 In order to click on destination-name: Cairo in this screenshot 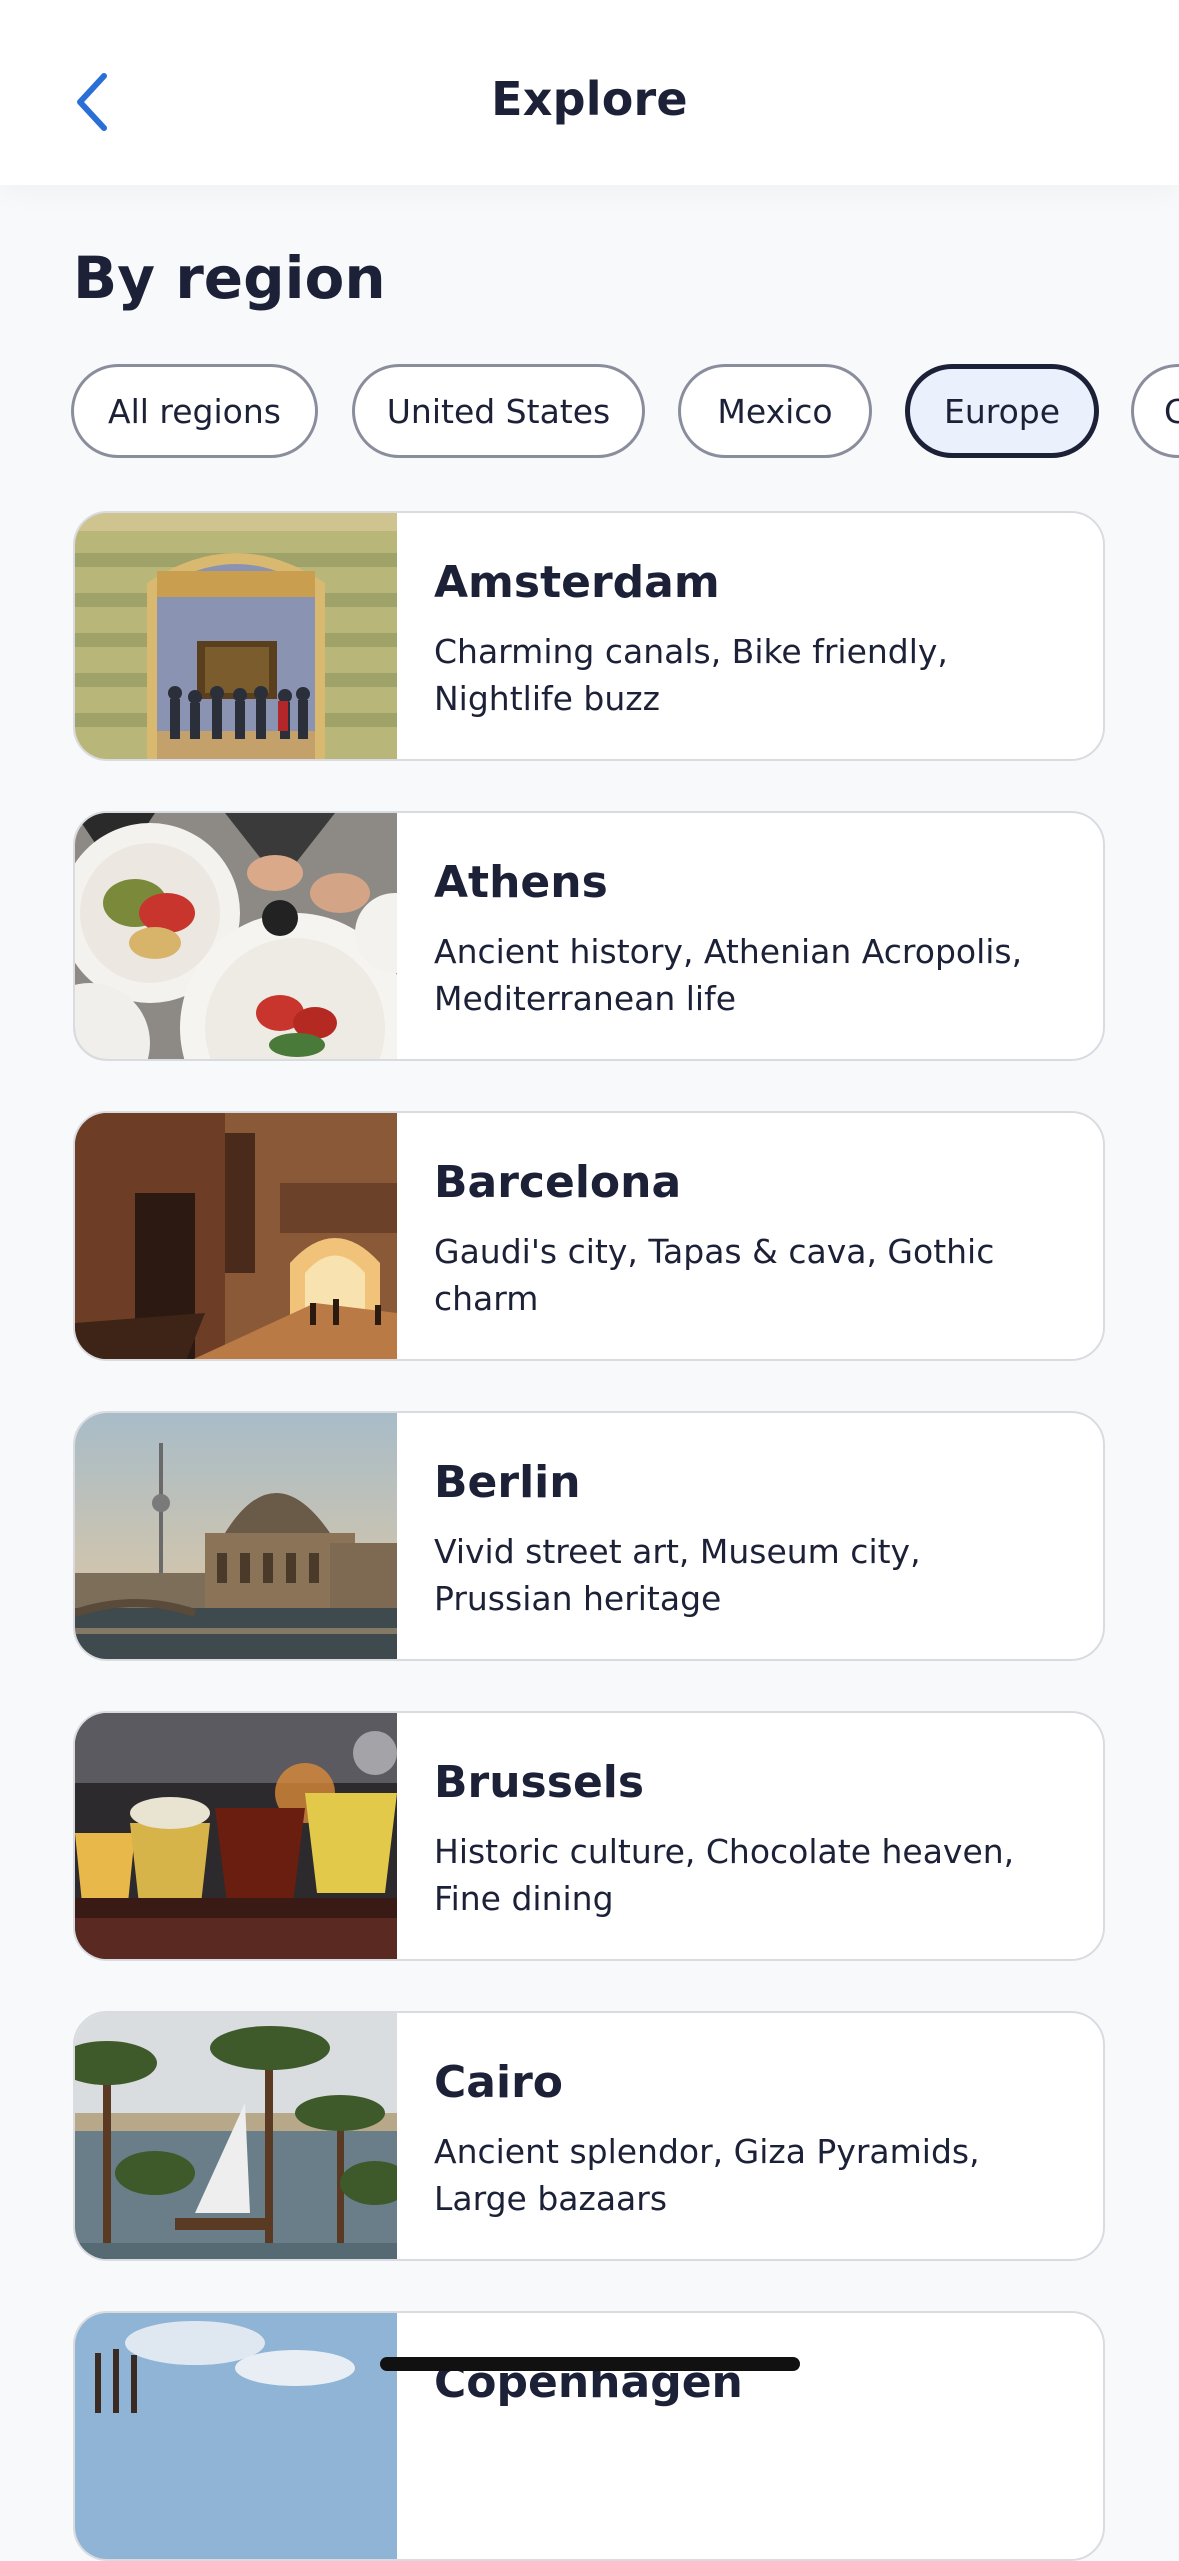, I will do `click(498, 2082)`.